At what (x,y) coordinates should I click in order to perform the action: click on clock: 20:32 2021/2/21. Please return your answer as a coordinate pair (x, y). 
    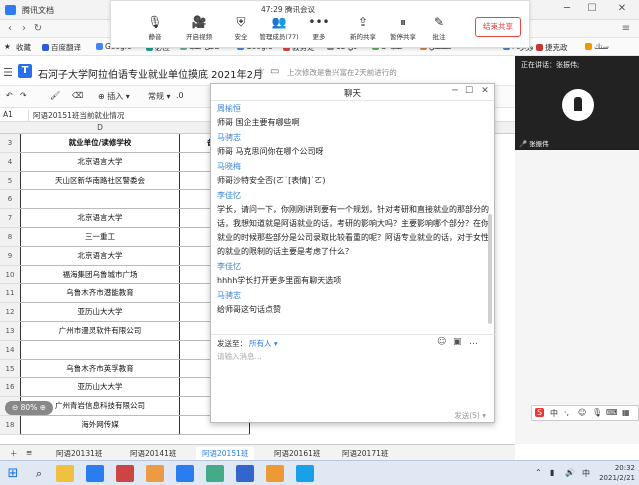
    Looking at the image, I should click on (617, 473).